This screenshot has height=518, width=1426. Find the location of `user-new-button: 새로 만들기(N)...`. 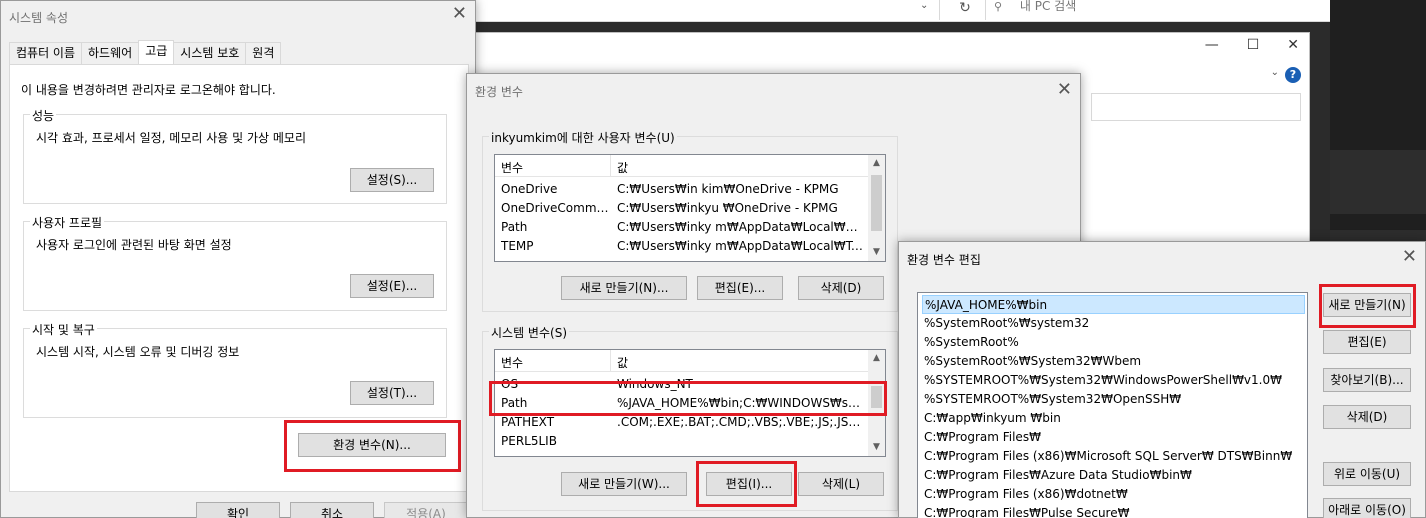

user-new-button: 새로 만들기(N)... is located at coordinates (624, 288).